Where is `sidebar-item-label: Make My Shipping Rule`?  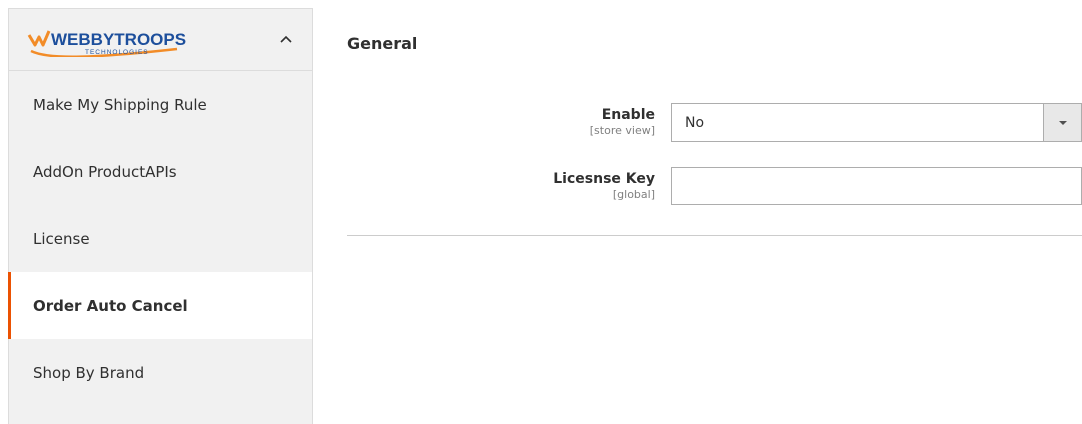
sidebar-item-label: Make My Shipping Rule is located at coordinates (120, 104).